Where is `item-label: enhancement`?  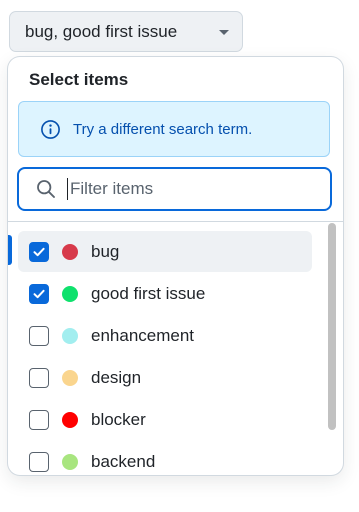 item-label: enhancement is located at coordinates (143, 335).